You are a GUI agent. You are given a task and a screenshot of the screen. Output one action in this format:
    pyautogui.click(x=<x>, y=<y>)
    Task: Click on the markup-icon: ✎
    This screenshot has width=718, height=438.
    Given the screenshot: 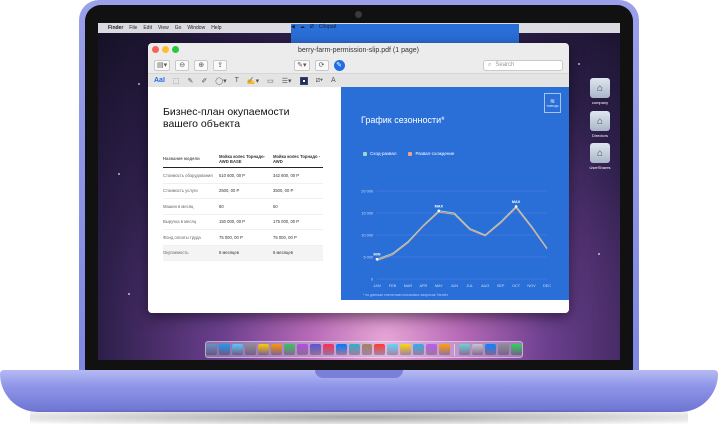 What is the action you would take?
    pyautogui.click(x=339, y=65)
    